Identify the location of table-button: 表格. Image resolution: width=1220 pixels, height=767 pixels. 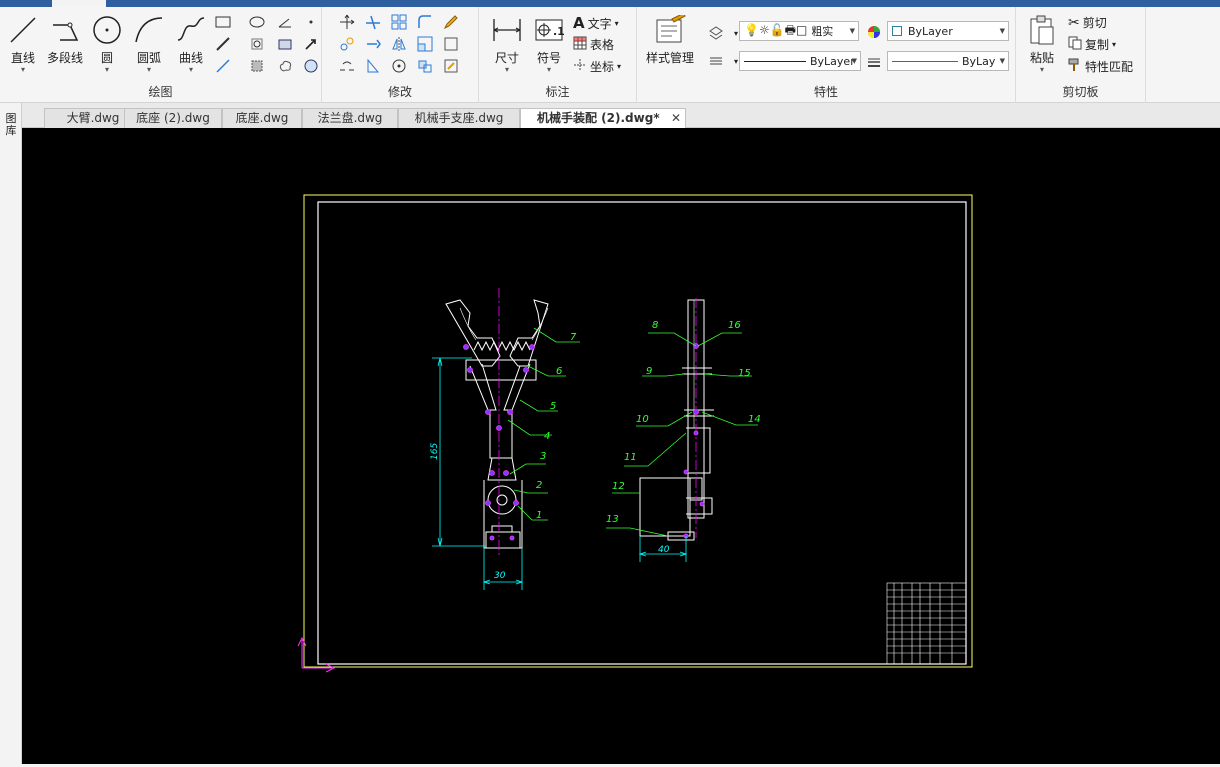
(593, 44).